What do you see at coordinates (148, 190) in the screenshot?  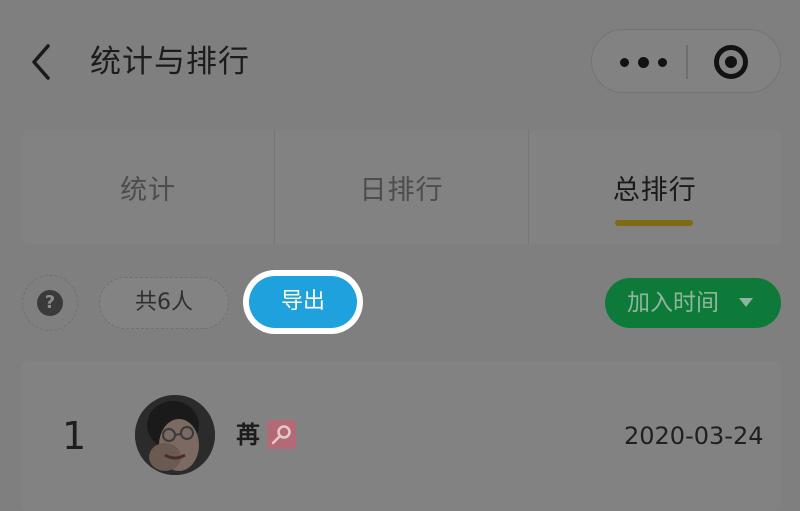 I see `tab-label: 统计` at bounding box center [148, 190].